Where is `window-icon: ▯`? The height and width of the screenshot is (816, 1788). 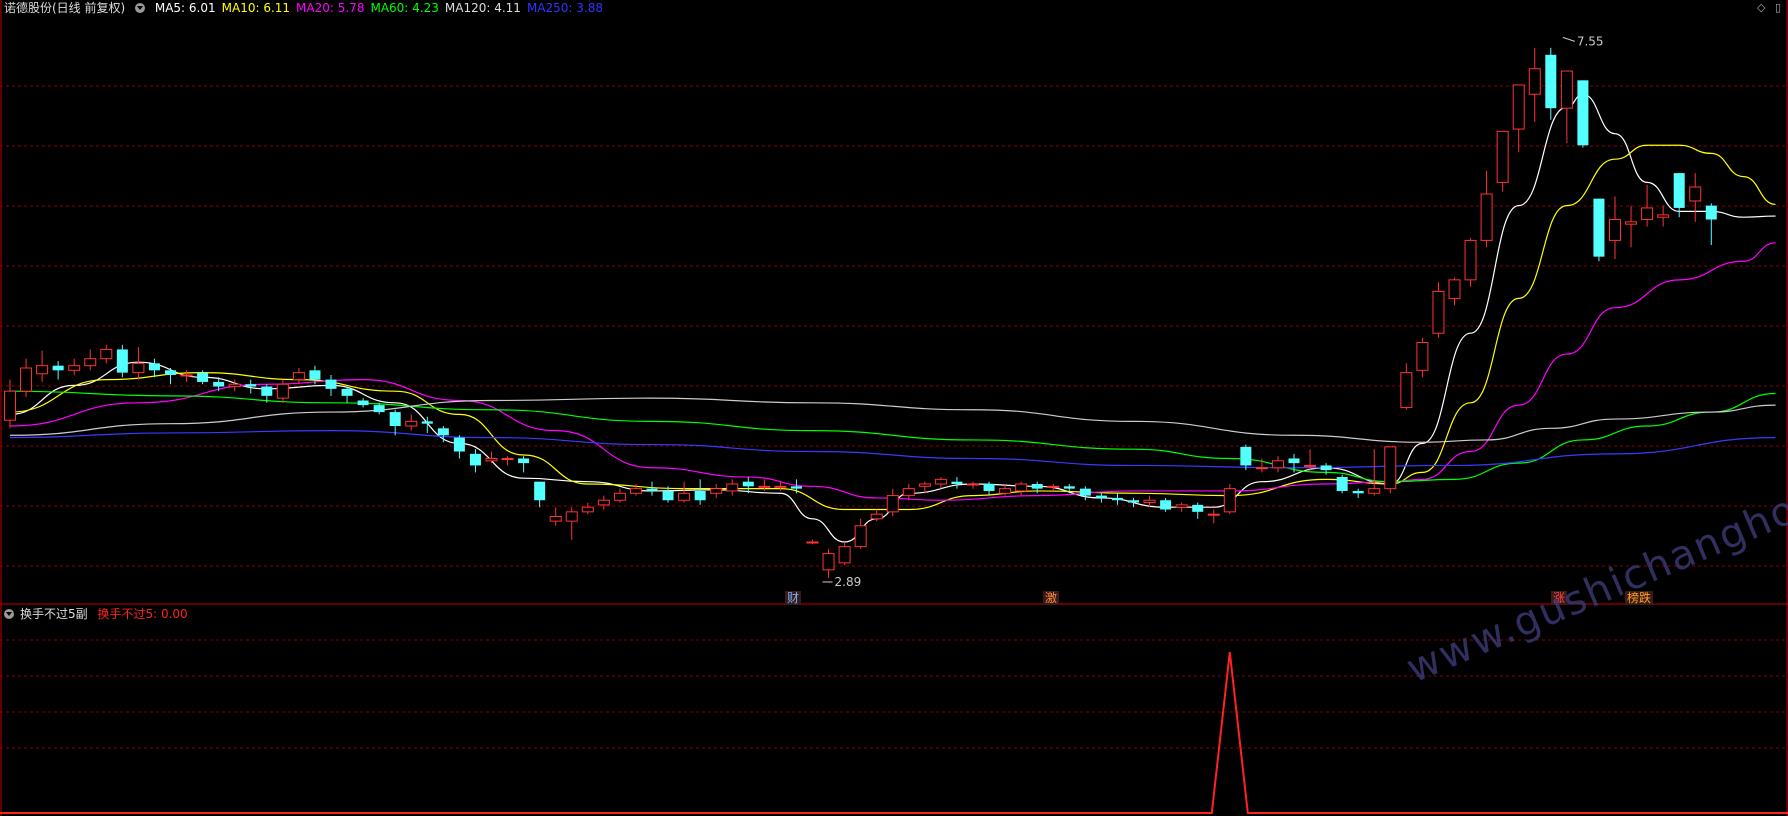
window-icon: ▯ is located at coordinates (1778, 7).